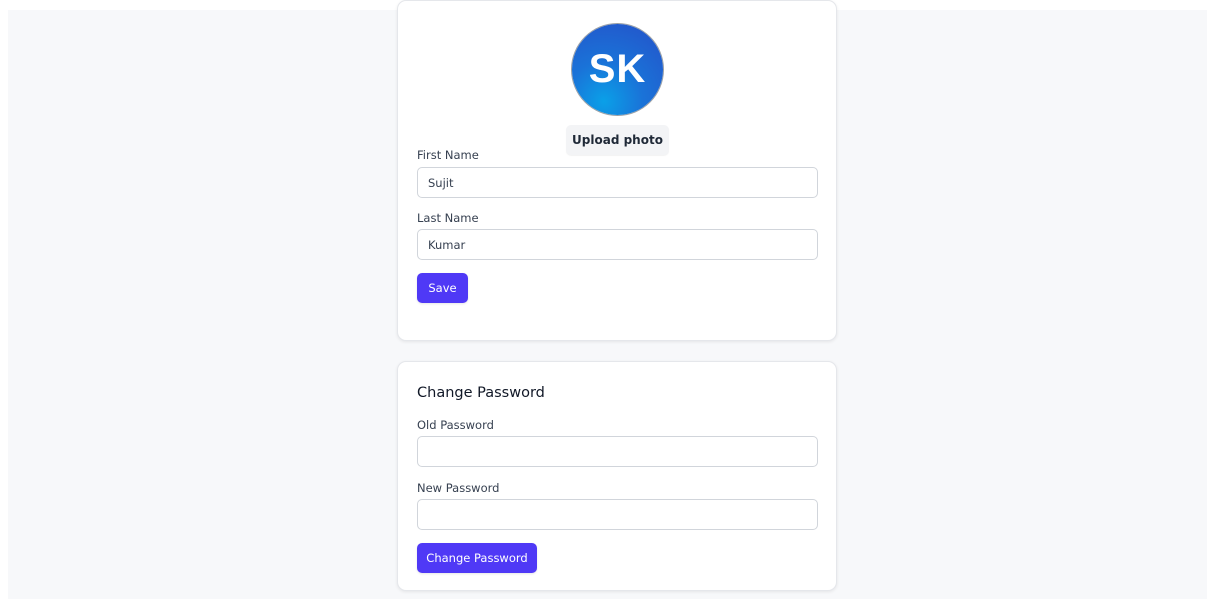 The width and height of the screenshot is (1207, 599). What do you see at coordinates (481, 393) in the screenshot?
I see `change-password-title: Change Password` at bounding box center [481, 393].